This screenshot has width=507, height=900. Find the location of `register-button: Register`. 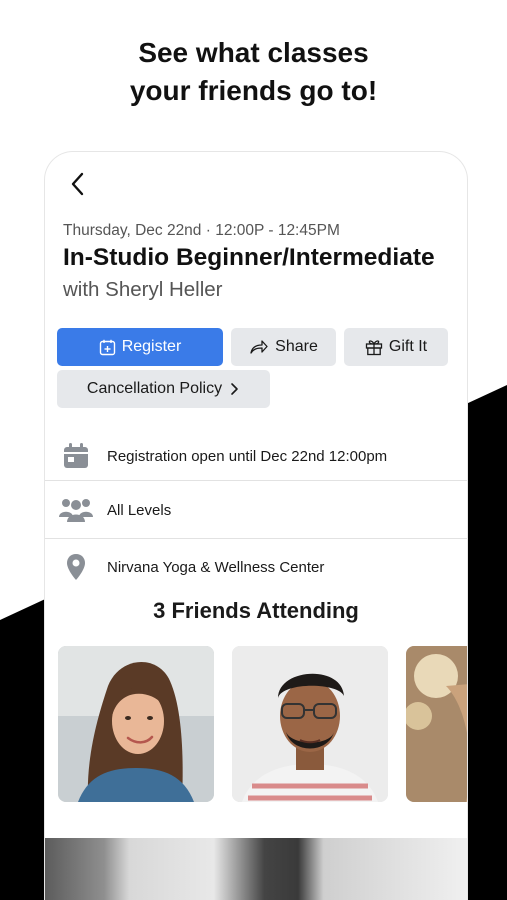

register-button: Register is located at coordinates (140, 347).